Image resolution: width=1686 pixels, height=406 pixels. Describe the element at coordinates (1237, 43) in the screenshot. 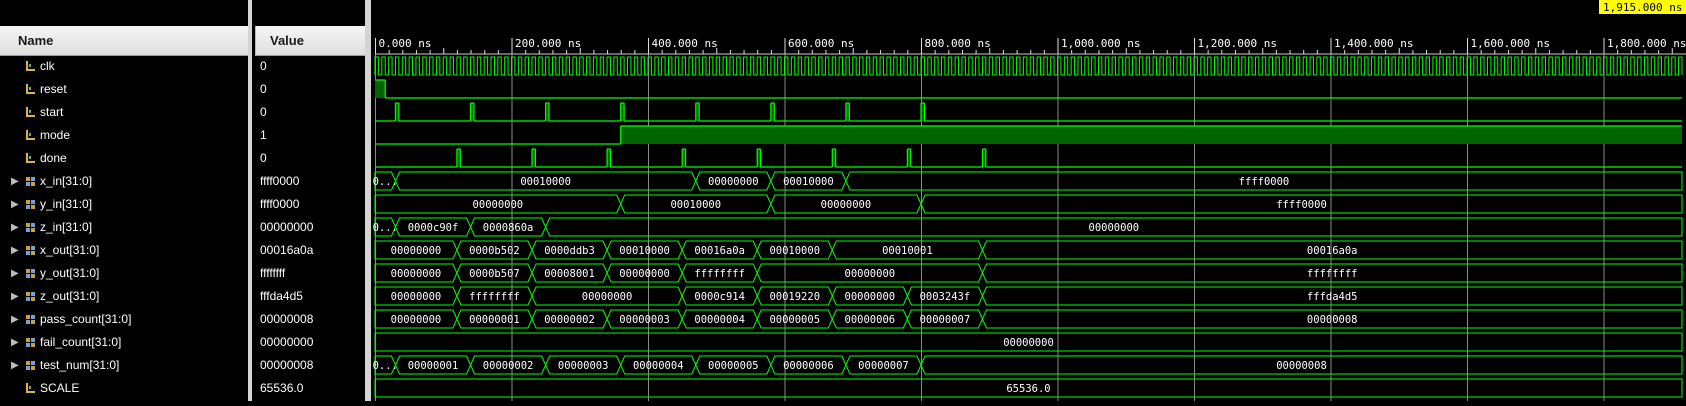

I see `ruler-tick-label: 1,200.000 ns` at that location.